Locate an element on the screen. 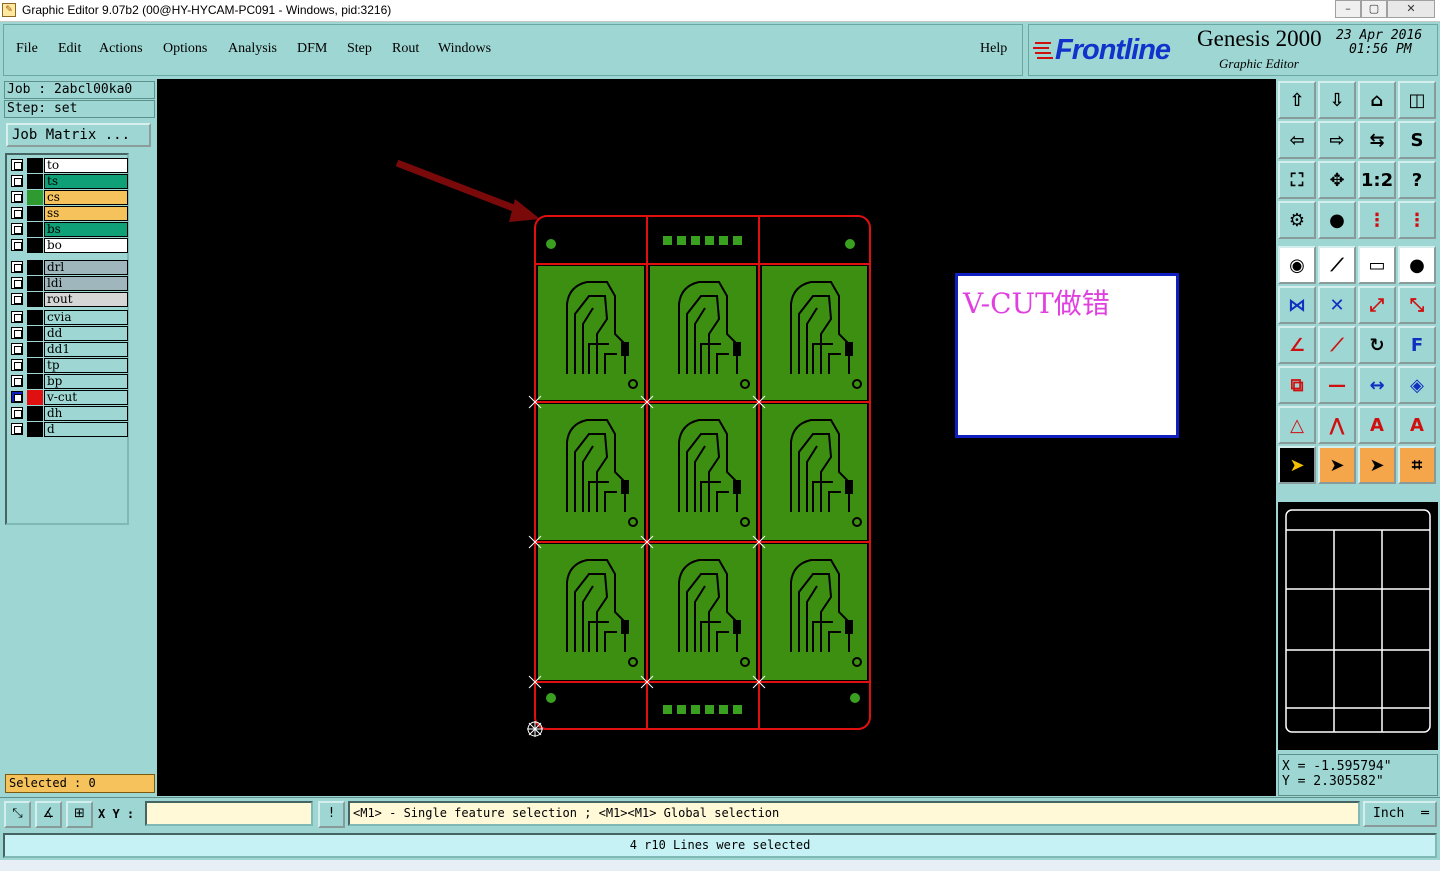 Image resolution: width=1440 pixels, height=871 pixels. net-alt-icon: ⋮ is located at coordinates (1417, 220).